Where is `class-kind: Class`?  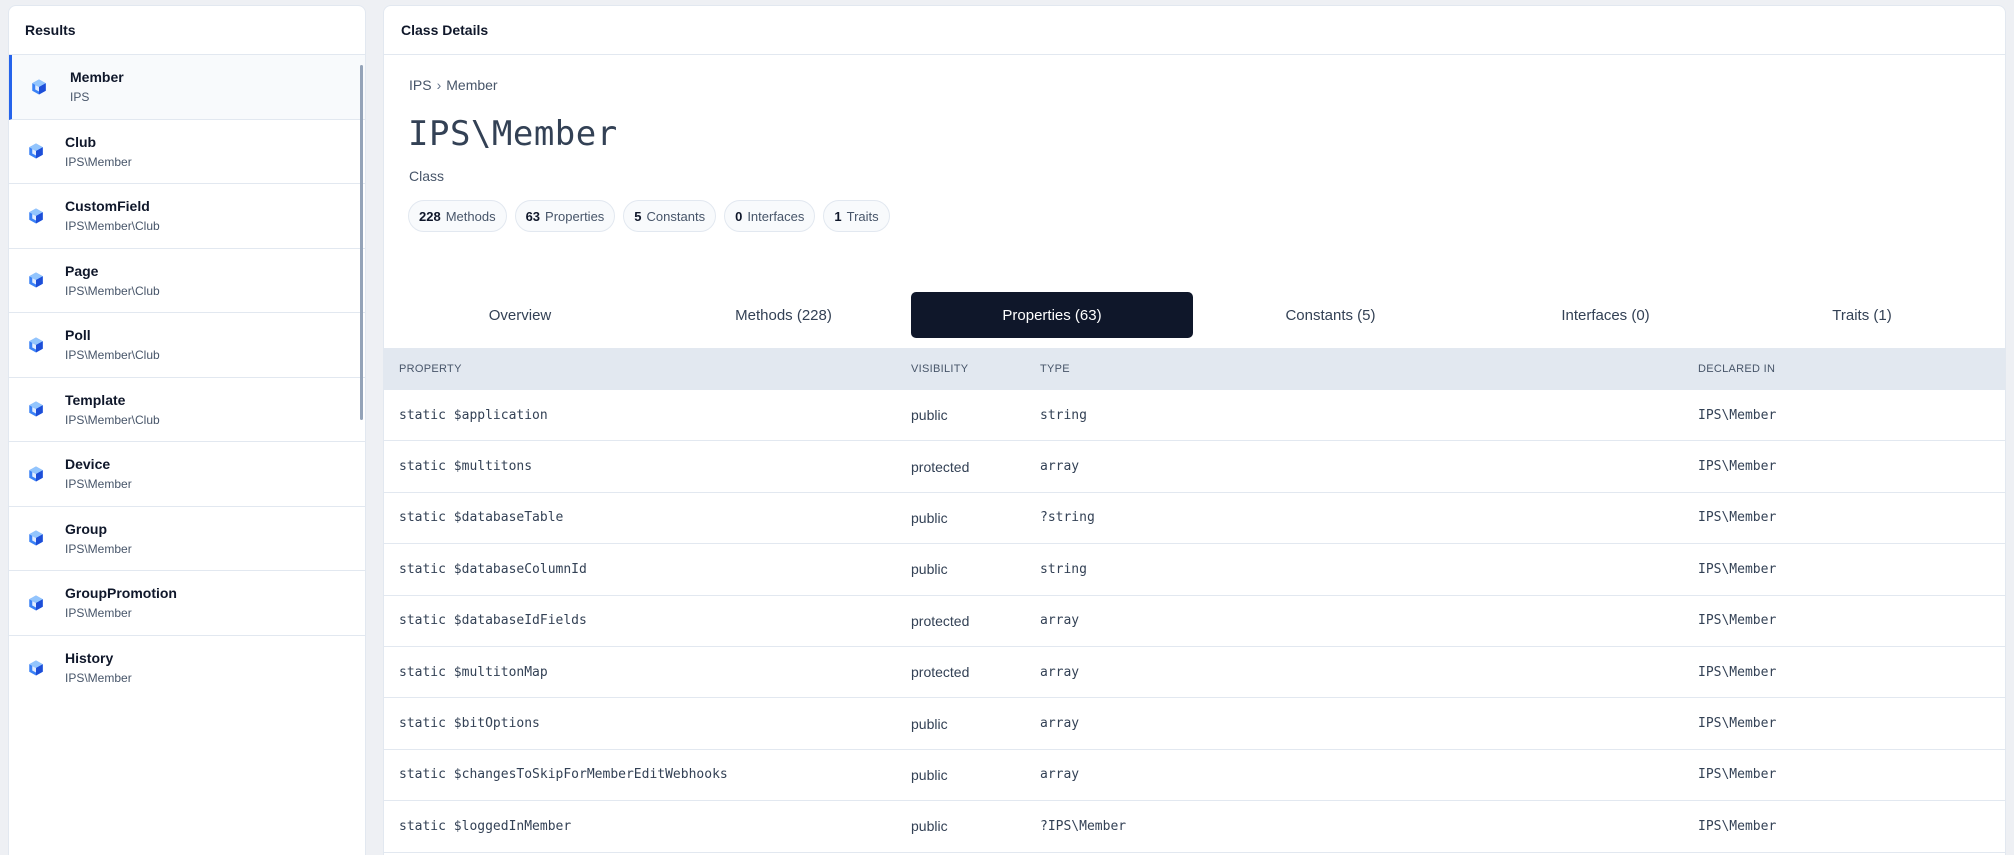 class-kind: Class is located at coordinates (427, 176).